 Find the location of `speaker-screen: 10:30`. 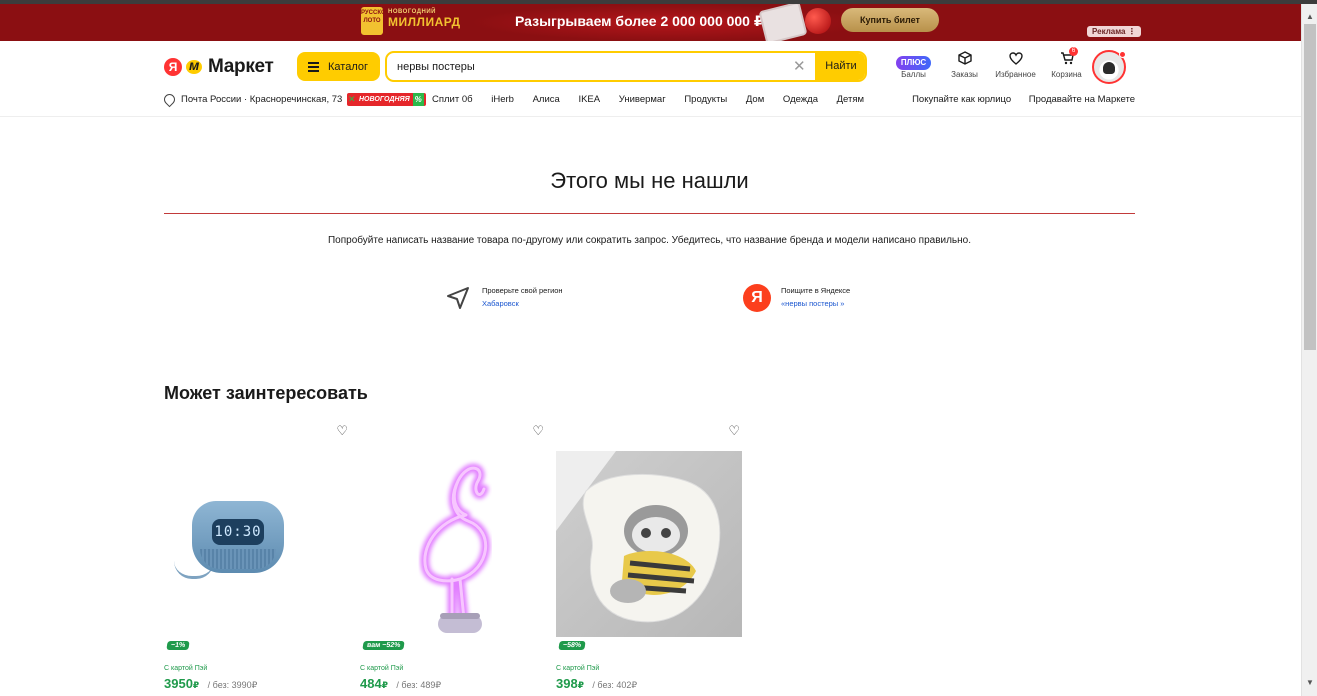

speaker-screen: 10:30 is located at coordinates (238, 532).